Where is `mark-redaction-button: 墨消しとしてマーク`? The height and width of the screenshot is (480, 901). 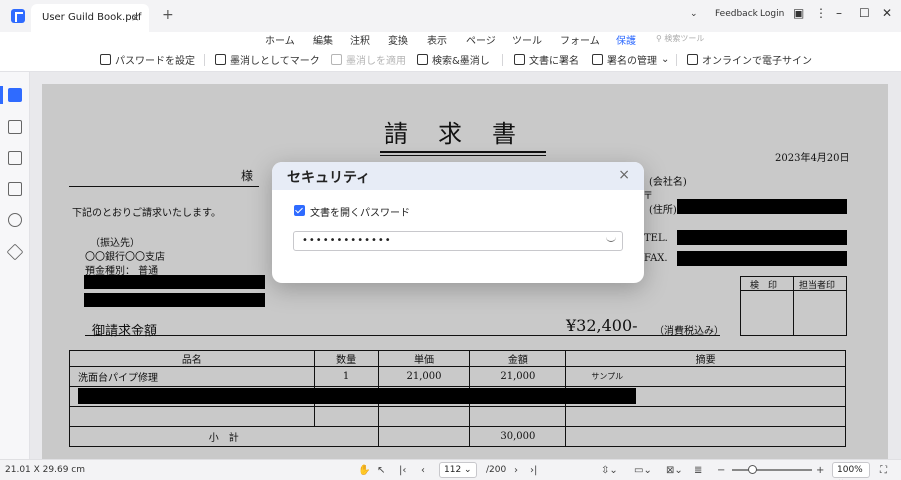 mark-redaction-button: 墨消しとしてマーク is located at coordinates (267, 59).